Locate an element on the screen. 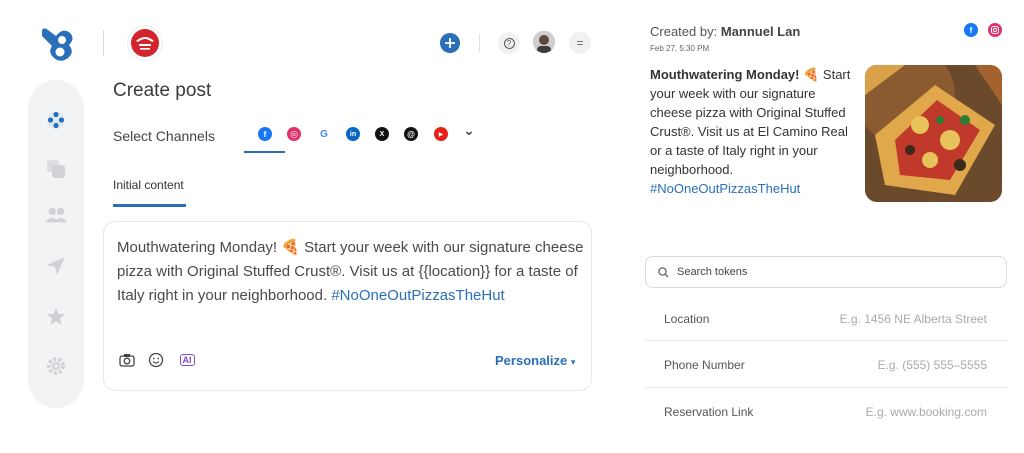 This screenshot has height=453, width=1024. channels-icon is located at coordinates (56, 120).